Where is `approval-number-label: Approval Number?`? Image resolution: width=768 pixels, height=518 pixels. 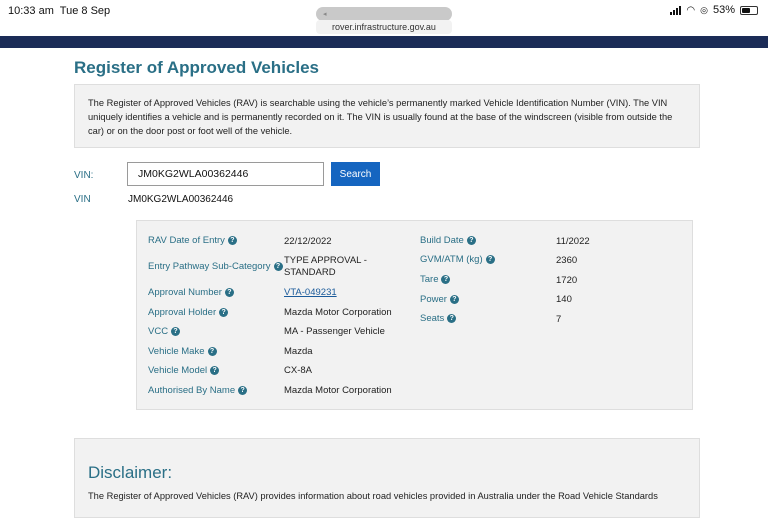
approval-number-label: Approval Number? is located at coordinates (191, 292).